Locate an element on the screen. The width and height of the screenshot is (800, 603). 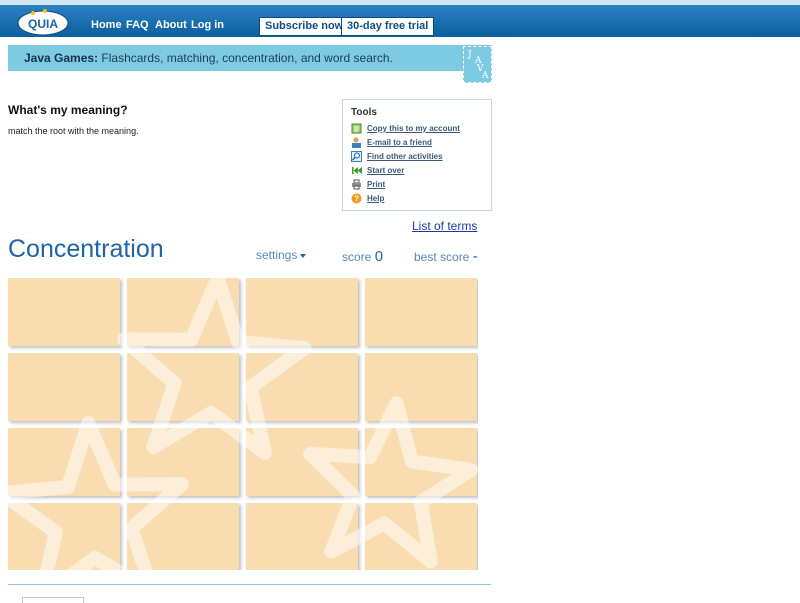
nav-login-link: Log in is located at coordinates (207, 25).